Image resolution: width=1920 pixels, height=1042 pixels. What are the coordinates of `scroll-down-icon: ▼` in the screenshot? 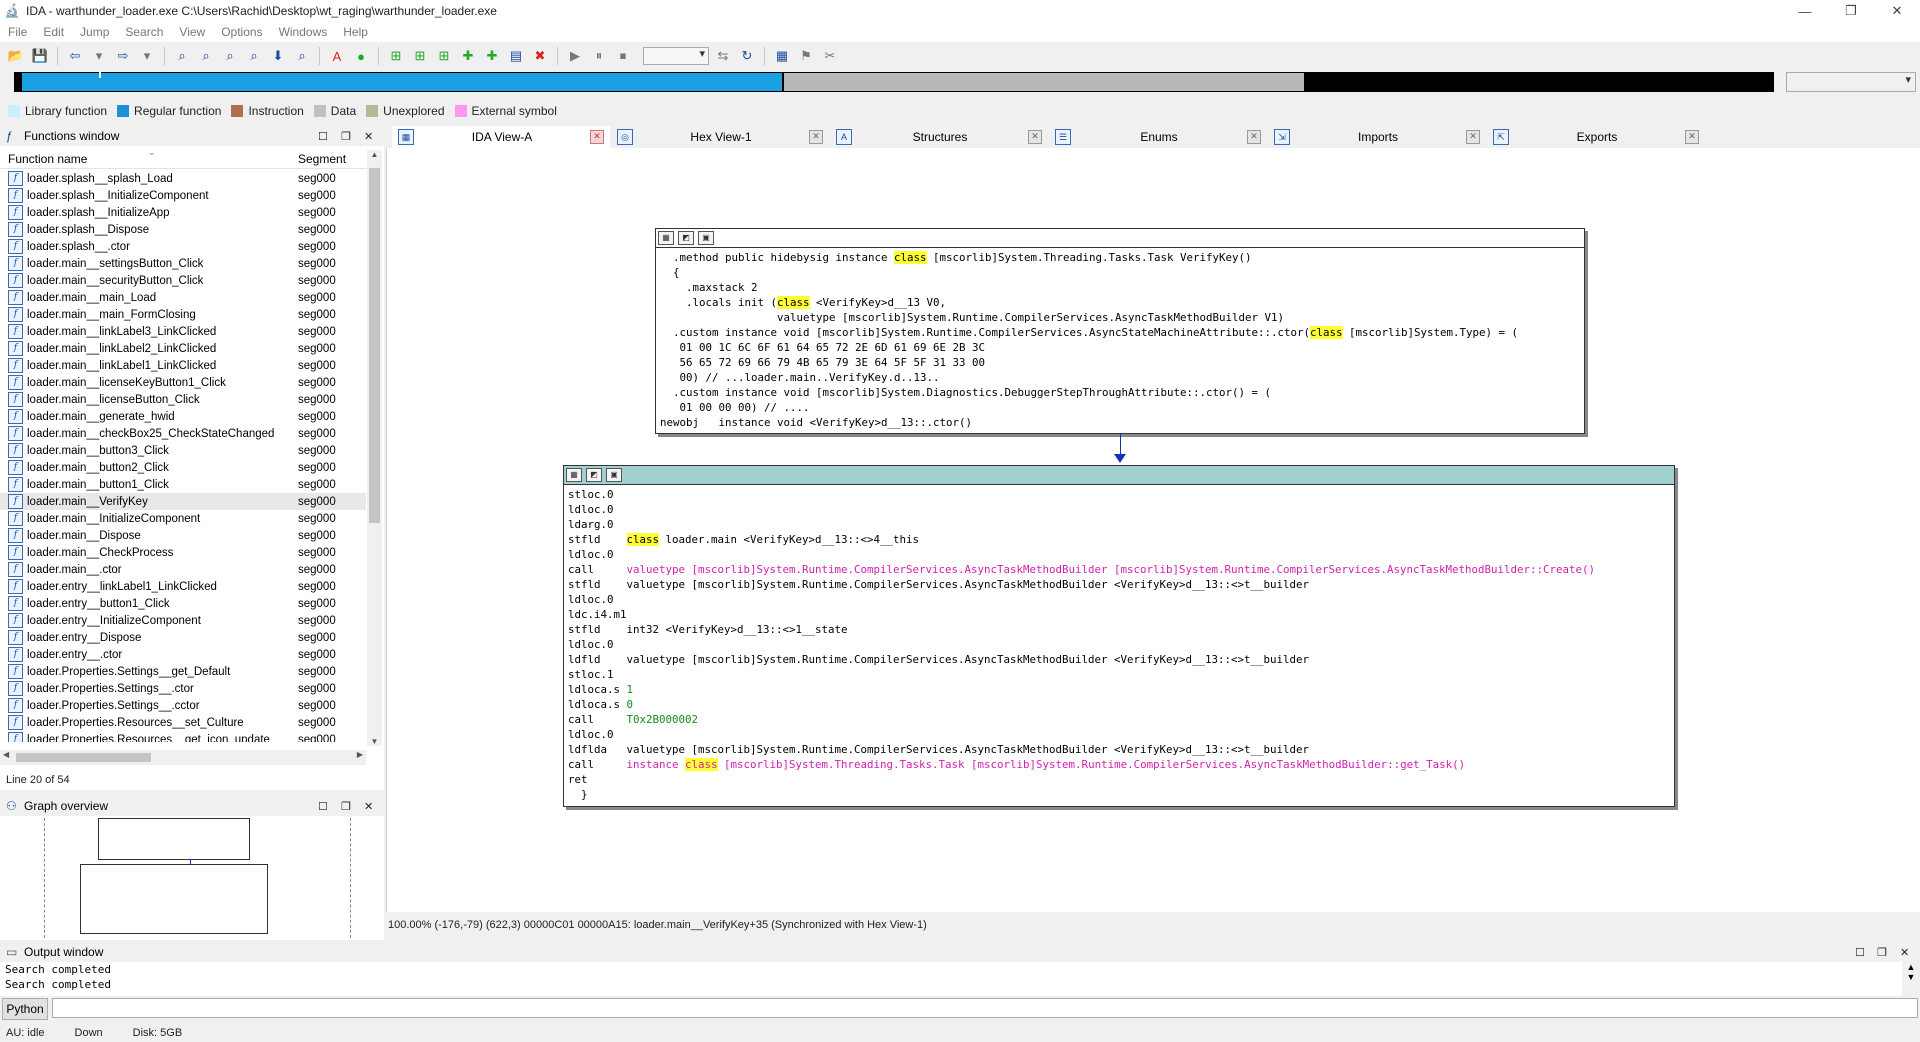 It's located at (374, 741).